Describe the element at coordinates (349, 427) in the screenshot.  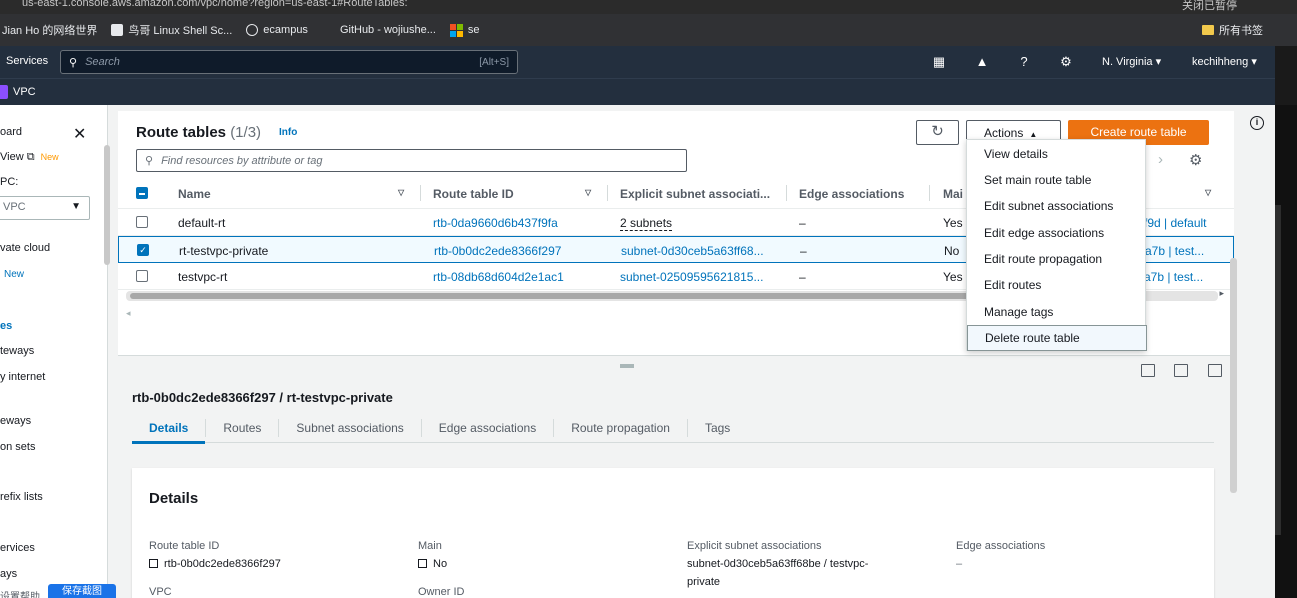
I see `tab-subnet-associations: Subnet associations` at that location.